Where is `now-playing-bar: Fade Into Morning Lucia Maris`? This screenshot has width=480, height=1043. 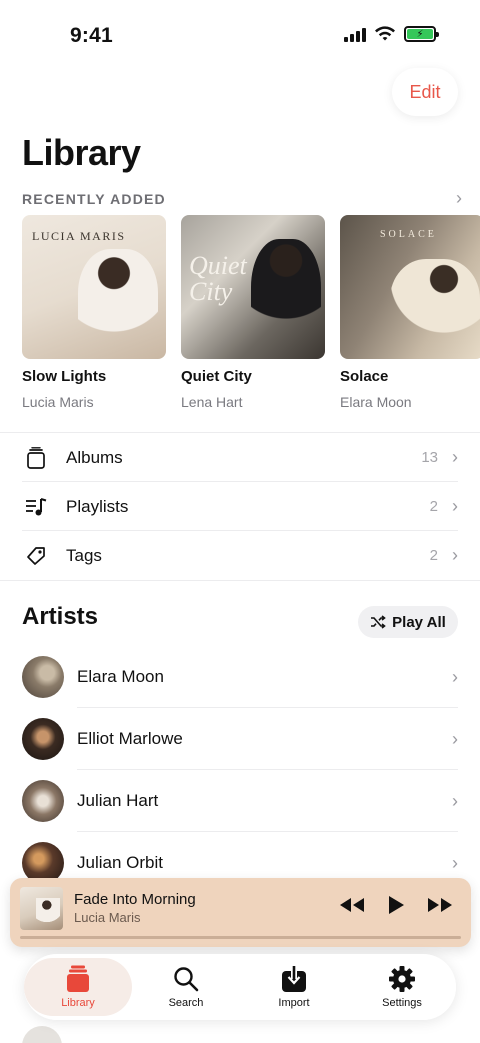 now-playing-bar: Fade Into Morning Lucia Maris is located at coordinates (240, 912).